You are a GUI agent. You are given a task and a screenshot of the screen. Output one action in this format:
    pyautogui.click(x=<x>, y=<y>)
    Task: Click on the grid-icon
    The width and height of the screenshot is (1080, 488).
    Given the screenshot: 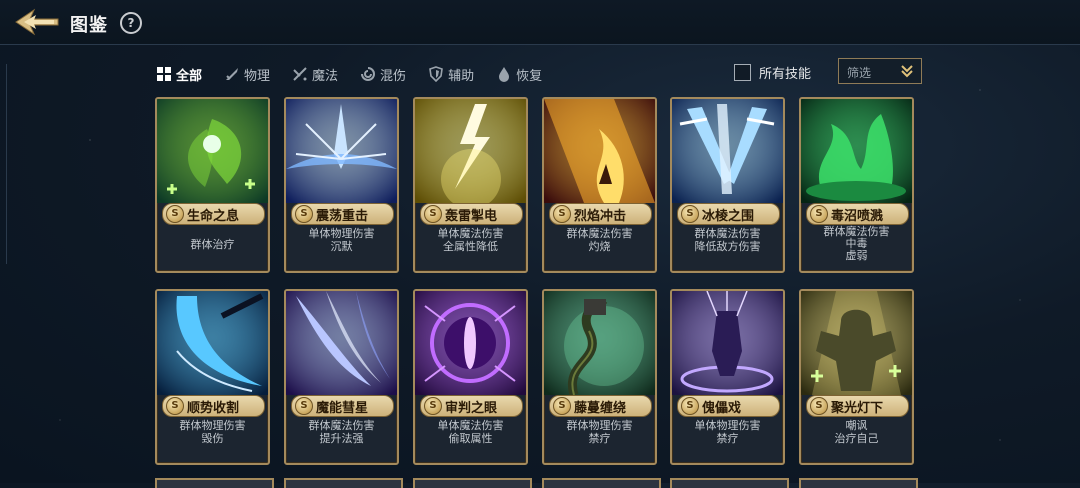 What is the action you would take?
    pyautogui.click(x=164, y=74)
    